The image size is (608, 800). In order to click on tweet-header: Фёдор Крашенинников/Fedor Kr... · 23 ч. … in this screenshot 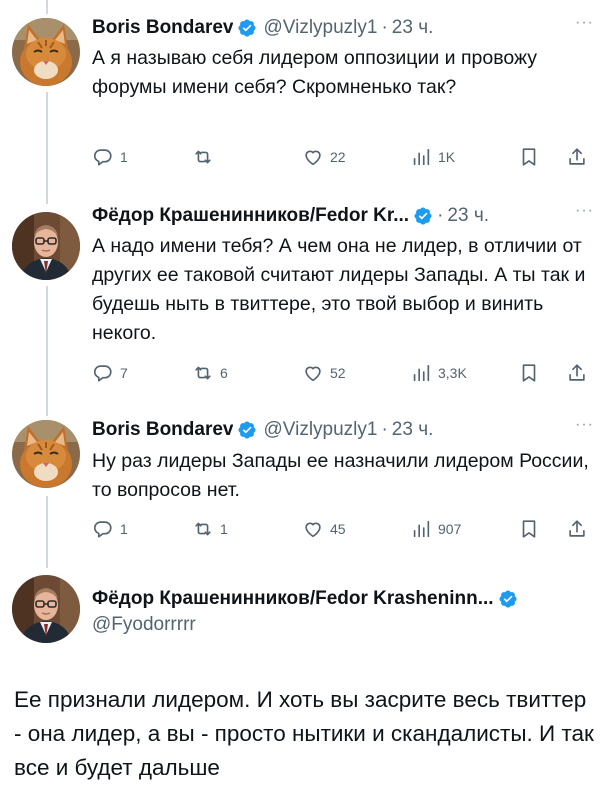, I will do `click(343, 216)`.